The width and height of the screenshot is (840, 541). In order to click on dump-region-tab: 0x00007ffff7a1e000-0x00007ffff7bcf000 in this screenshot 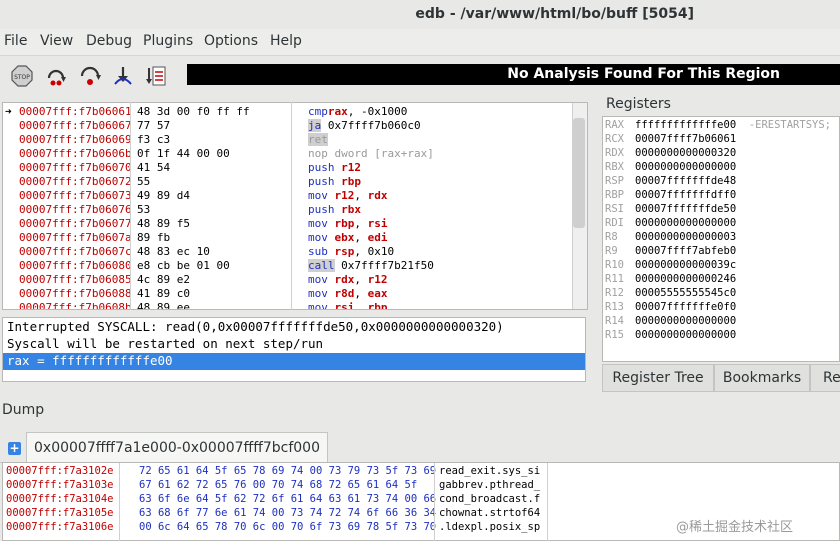, I will do `click(177, 447)`.